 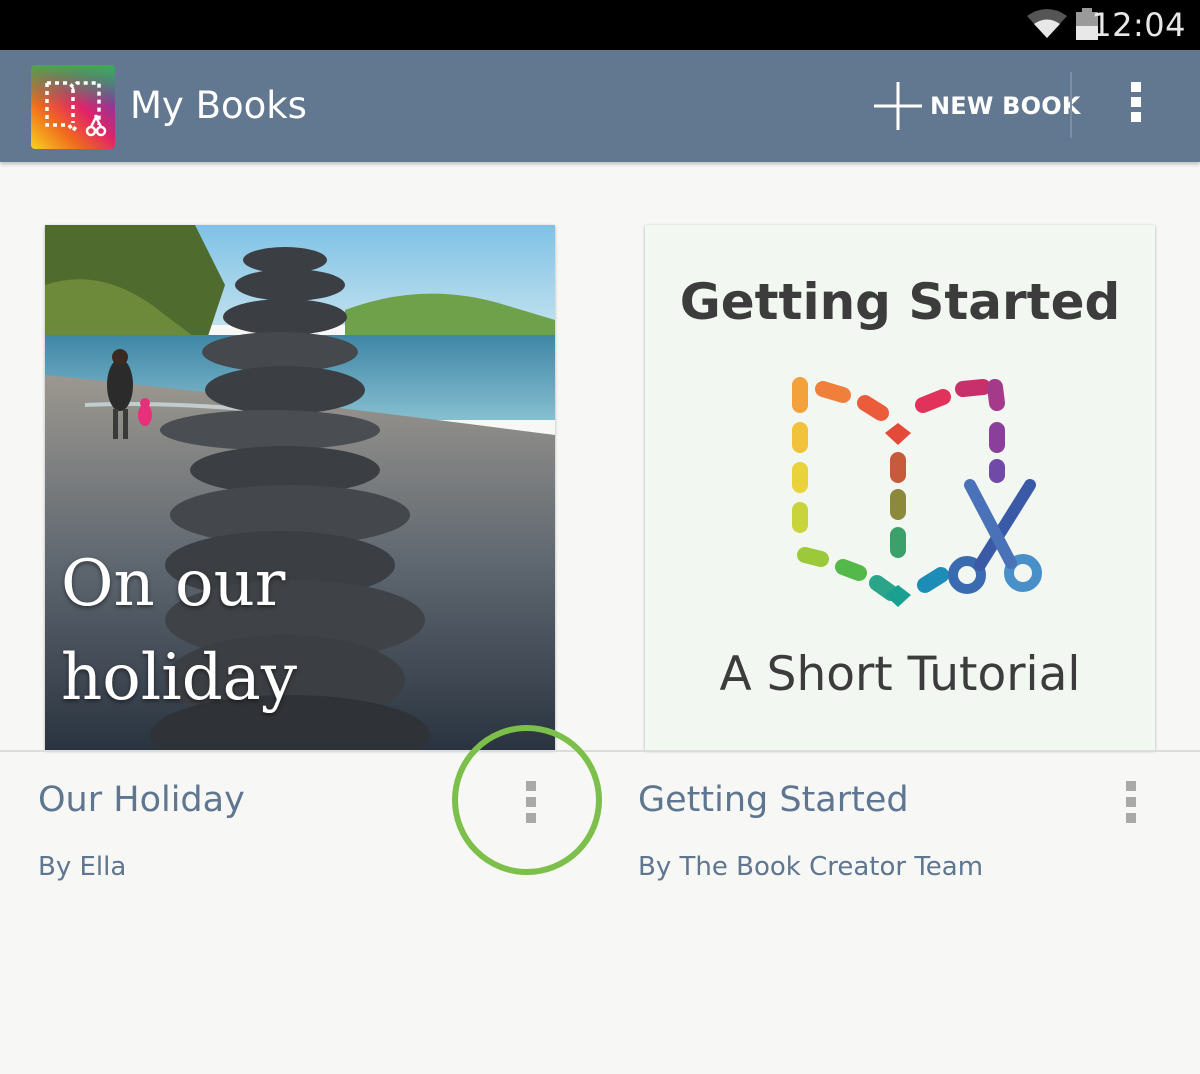 I want to click on new-book-button: NEW BOOK, so click(x=976, y=106).